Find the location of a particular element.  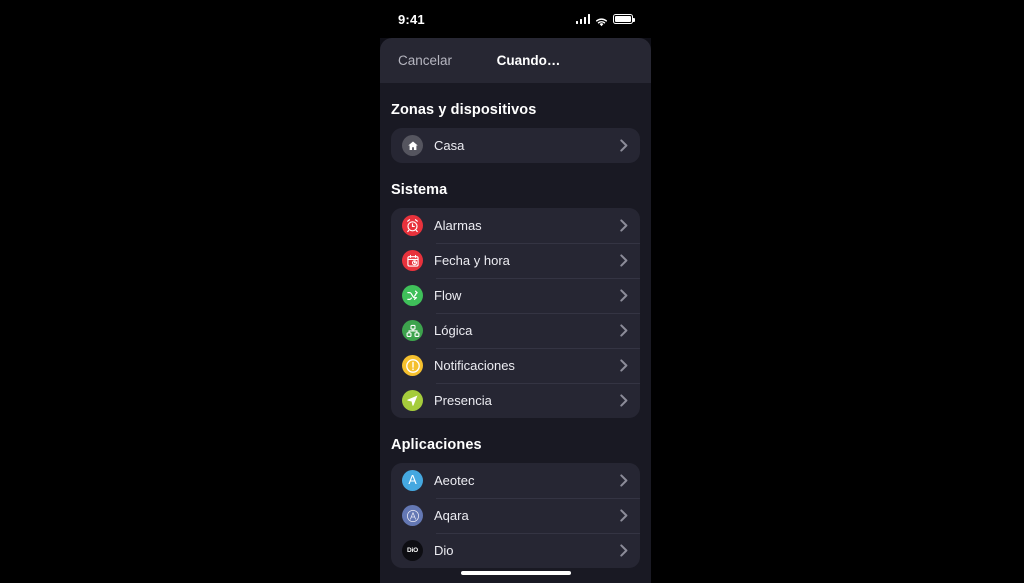

list-item-label: Notificaciones is located at coordinates (474, 365).